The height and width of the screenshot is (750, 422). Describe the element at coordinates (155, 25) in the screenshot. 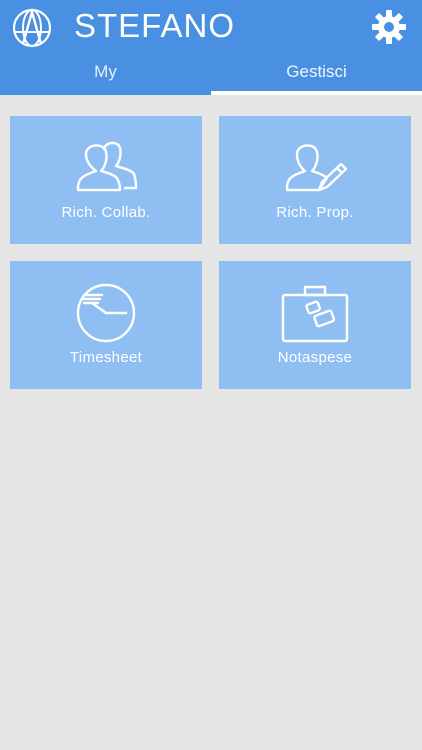

I see `user-name: STEFANO` at that location.